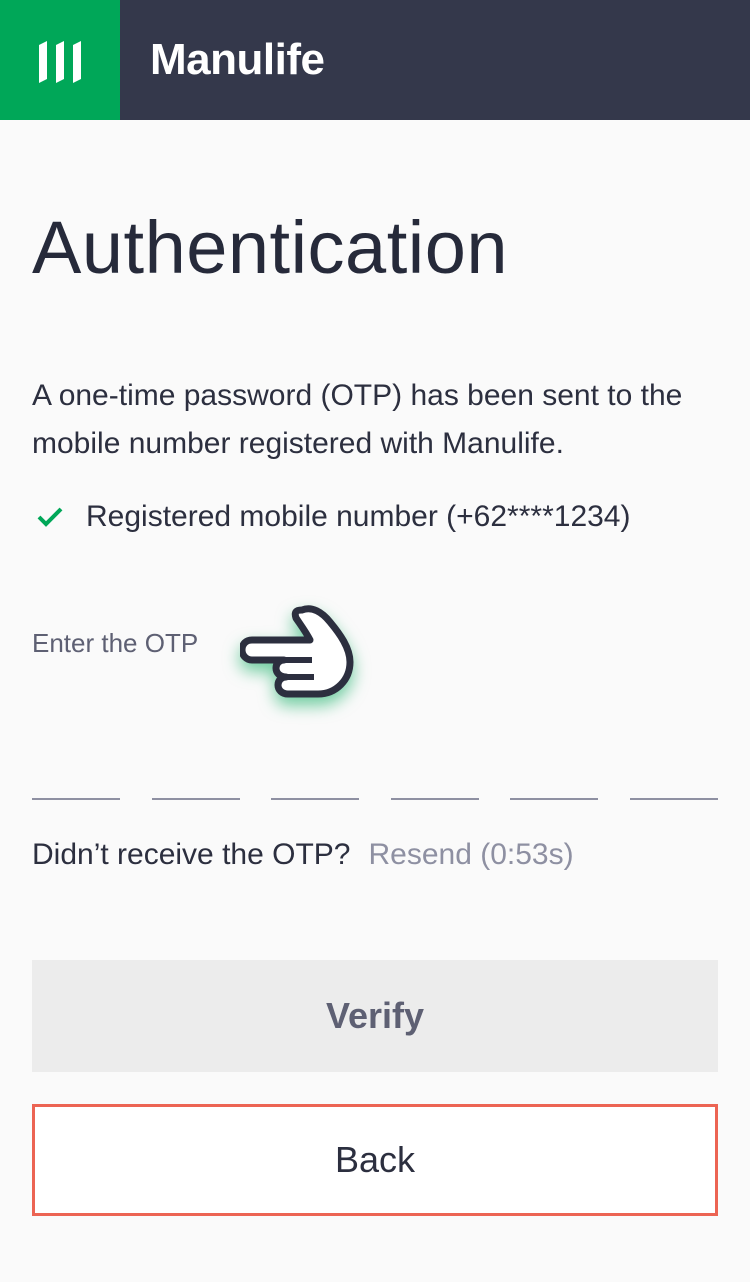 This screenshot has width=750, height=1282. I want to click on brand-name: Manulife, so click(237, 59).